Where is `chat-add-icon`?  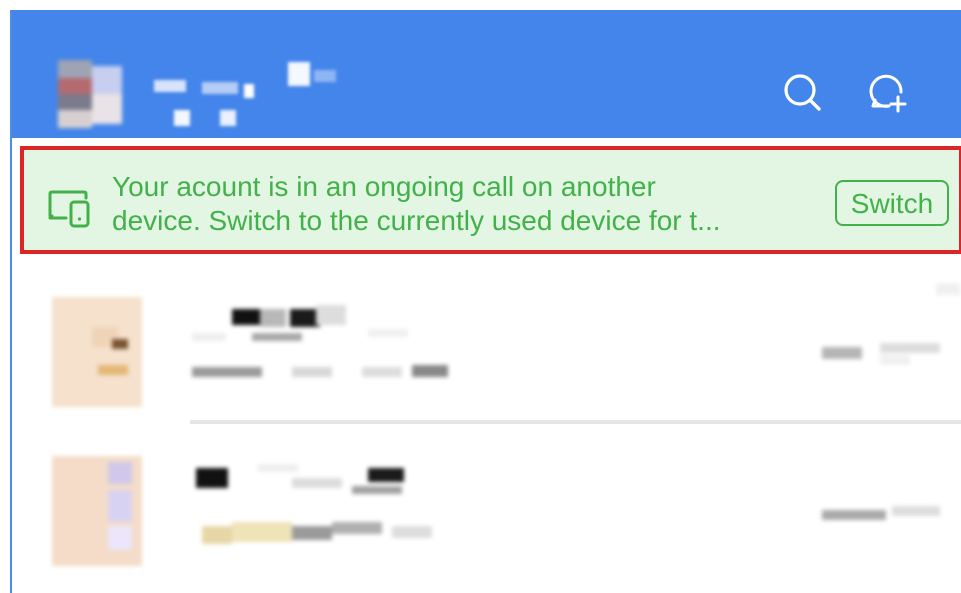 chat-add-icon is located at coordinates (888, 93).